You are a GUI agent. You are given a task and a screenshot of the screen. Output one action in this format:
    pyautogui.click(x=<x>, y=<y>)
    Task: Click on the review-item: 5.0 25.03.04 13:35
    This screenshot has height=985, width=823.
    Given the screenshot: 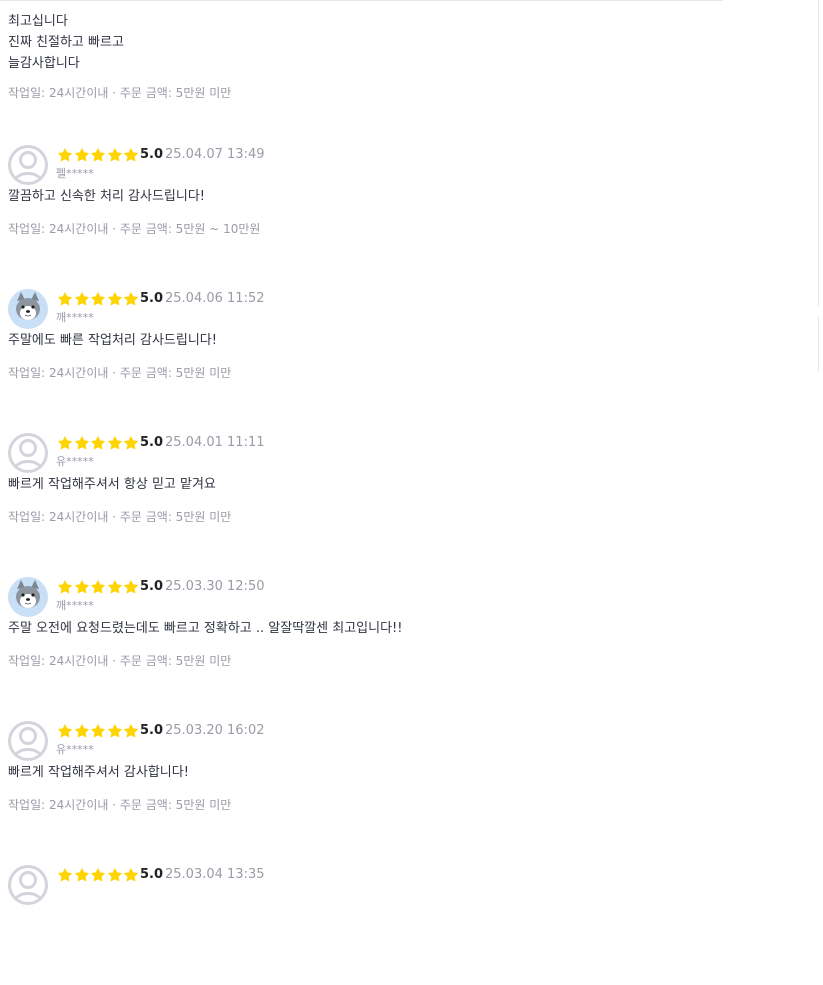 What is the action you would take?
    pyautogui.click(x=363, y=925)
    